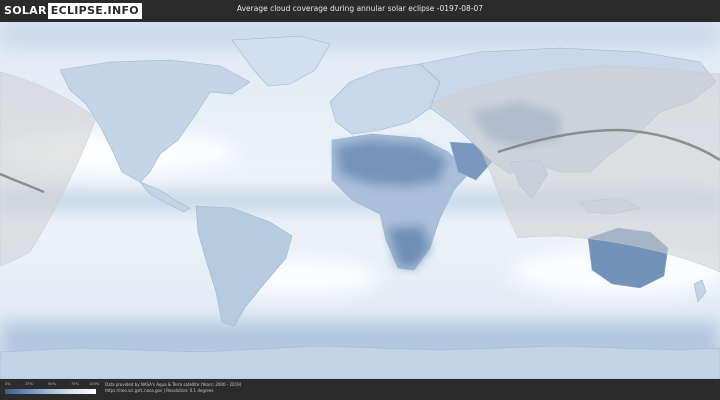 Image resolution: width=720 pixels, height=400 pixels. Describe the element at coordinates (94, 384) in the screenshot. I see `legend-tick-100: 100%` at that location.